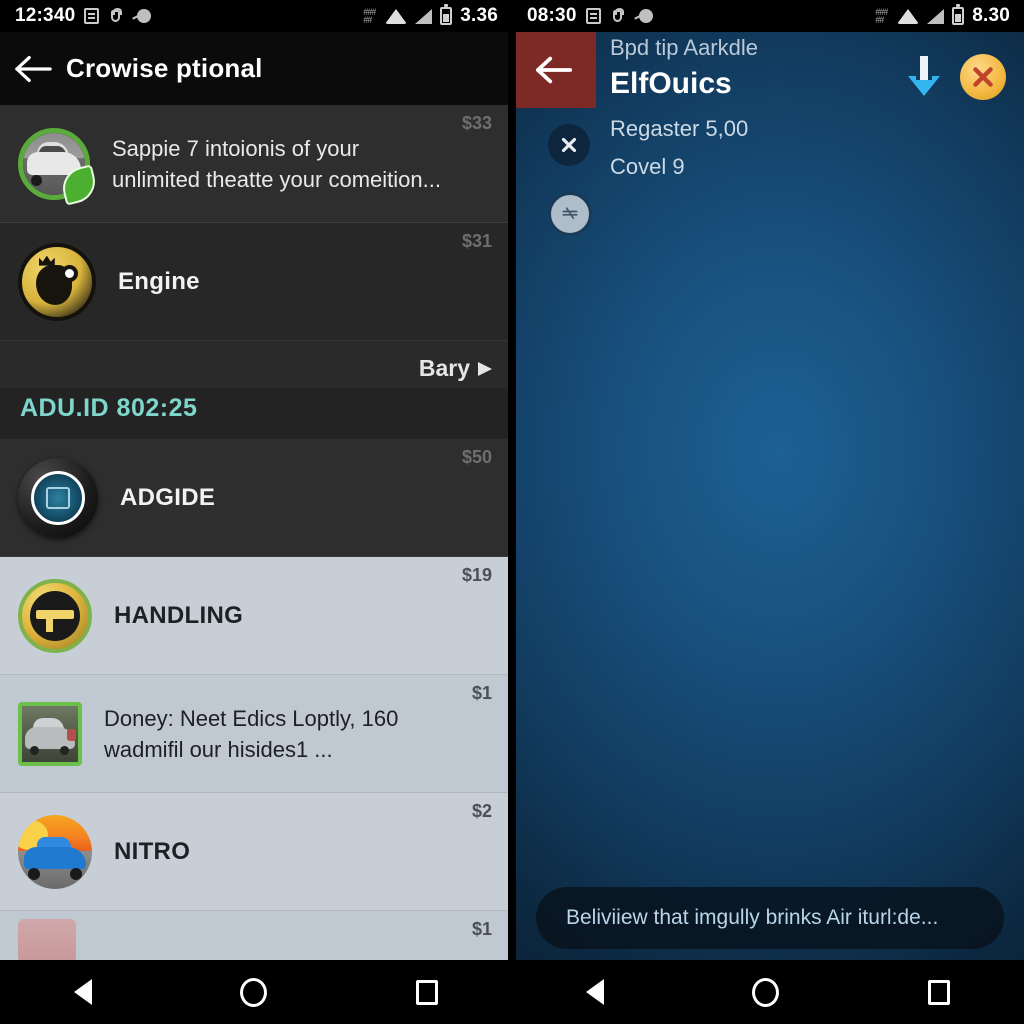 The height and width of the screenshot is (1024, 1024). I want to click on handling-badge-icon, so click(55, 615).